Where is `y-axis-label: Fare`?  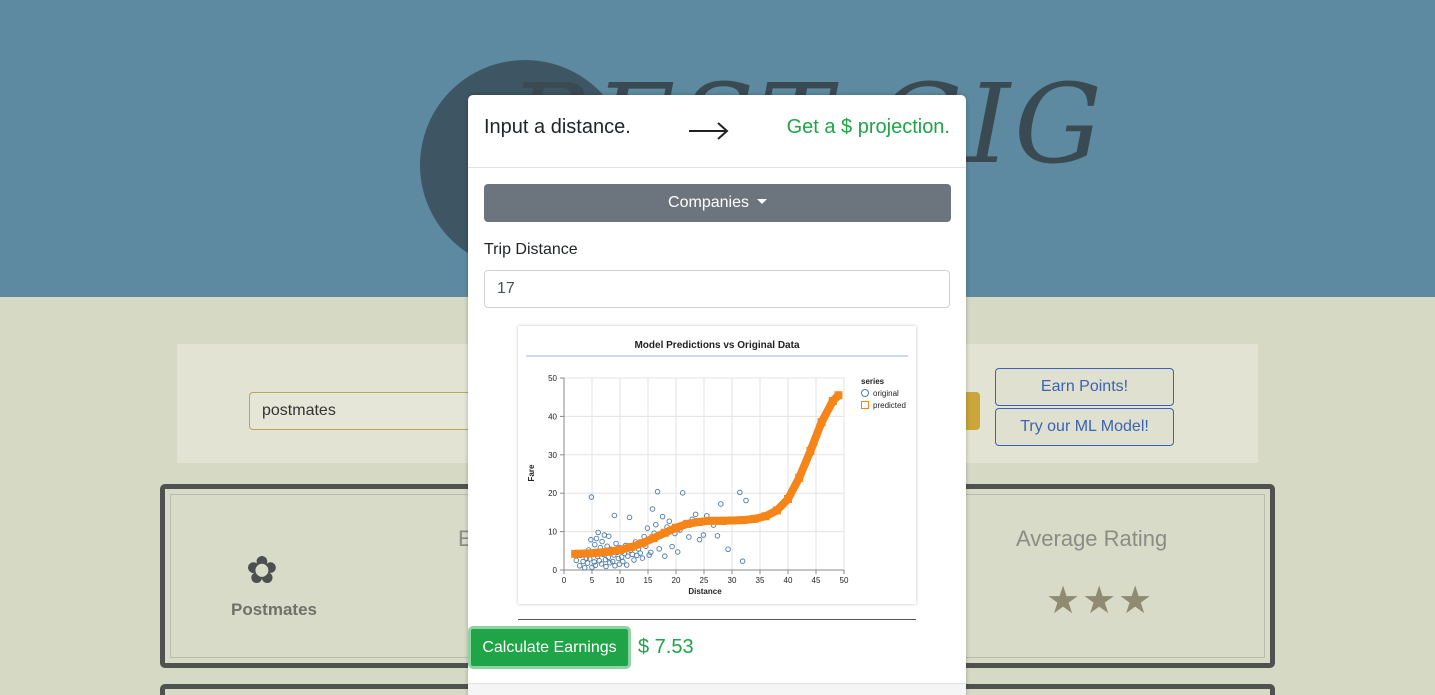
y-axis-label: Fare is located at coordinates (531, 472).